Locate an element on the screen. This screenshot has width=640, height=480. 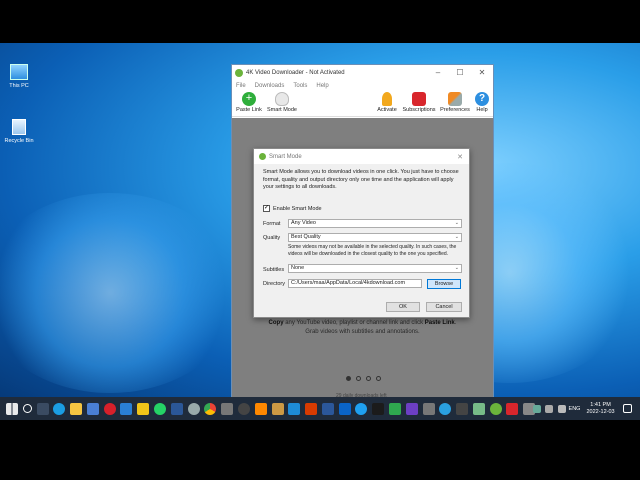
key-icon is located at coordinates (387, 99).